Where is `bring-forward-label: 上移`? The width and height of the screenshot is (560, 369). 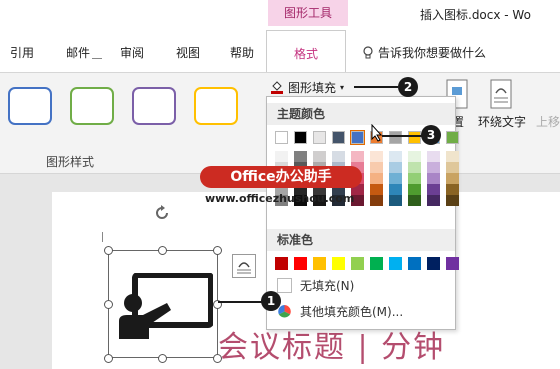
bring-forward-label: 上移 is located at coordinates (548, 121).